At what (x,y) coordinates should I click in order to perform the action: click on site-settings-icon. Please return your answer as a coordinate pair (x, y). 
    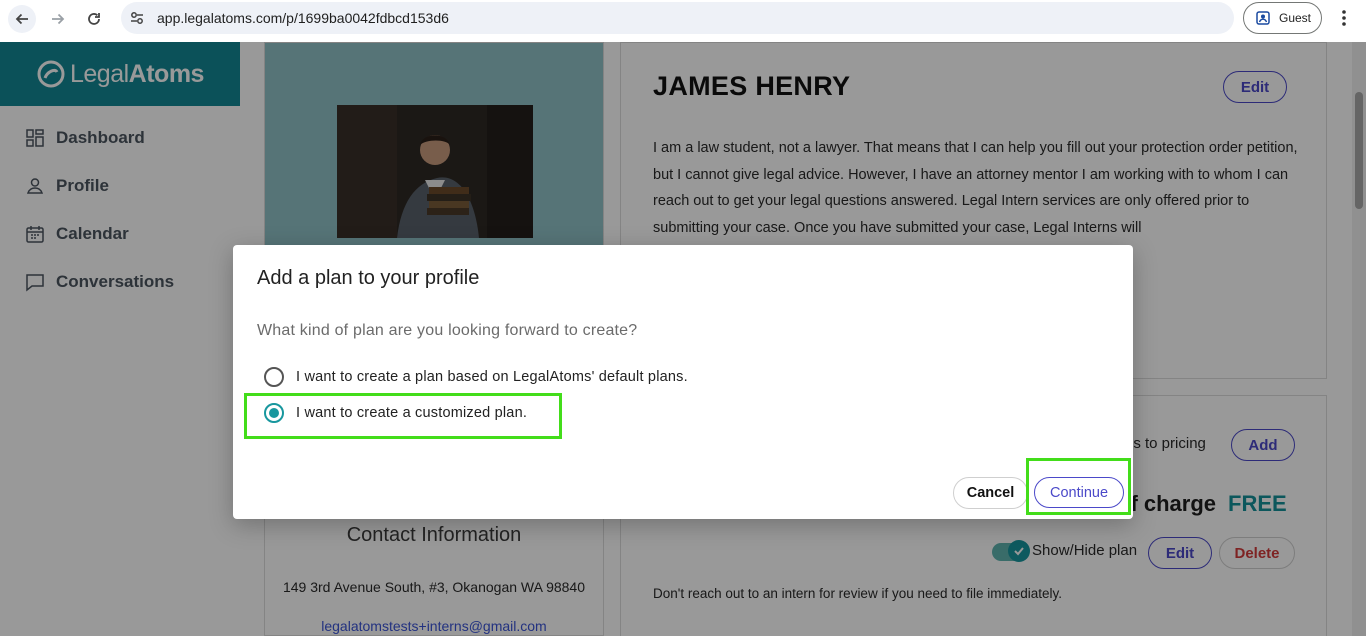
    Looking at the image, I should click on (137, 18).